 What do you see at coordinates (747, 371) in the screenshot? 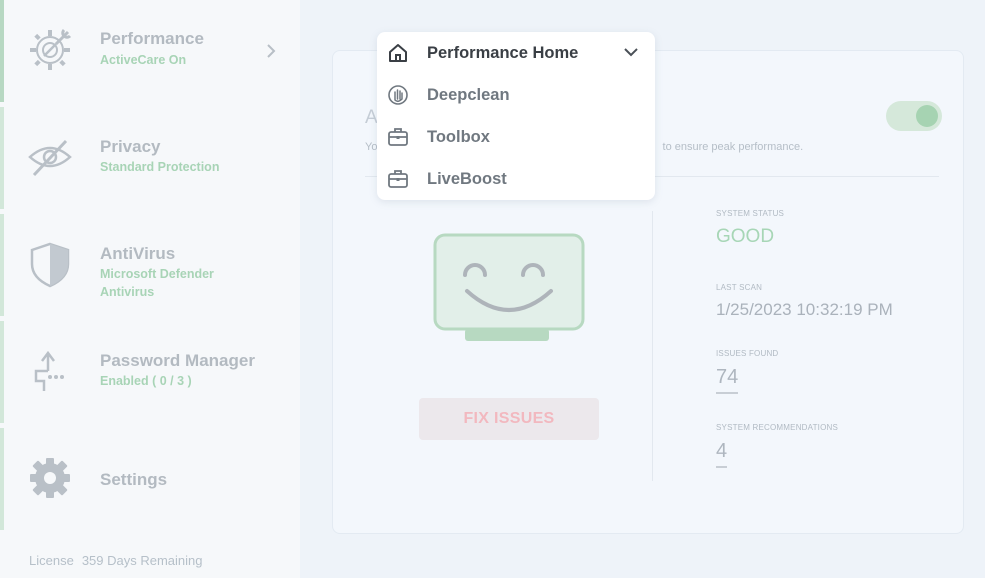
I see `issues-found: ISSUES FOUND 74` at bounding box center [747, 371].